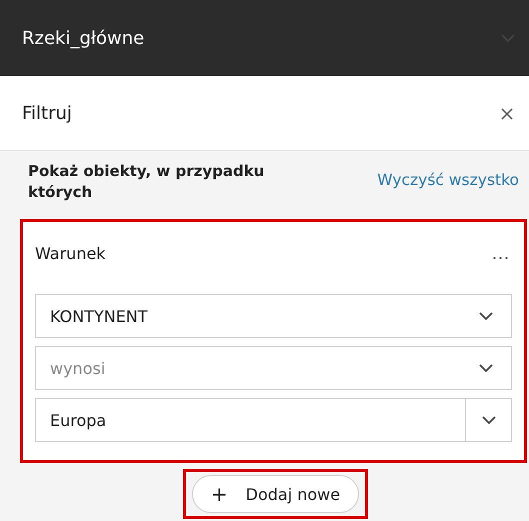 The height and width of the screenshot is (521, 529). Describe the element at coordinates (273, 316) in the screenshot. I see `dropdown: KONTYNENT` at that location.